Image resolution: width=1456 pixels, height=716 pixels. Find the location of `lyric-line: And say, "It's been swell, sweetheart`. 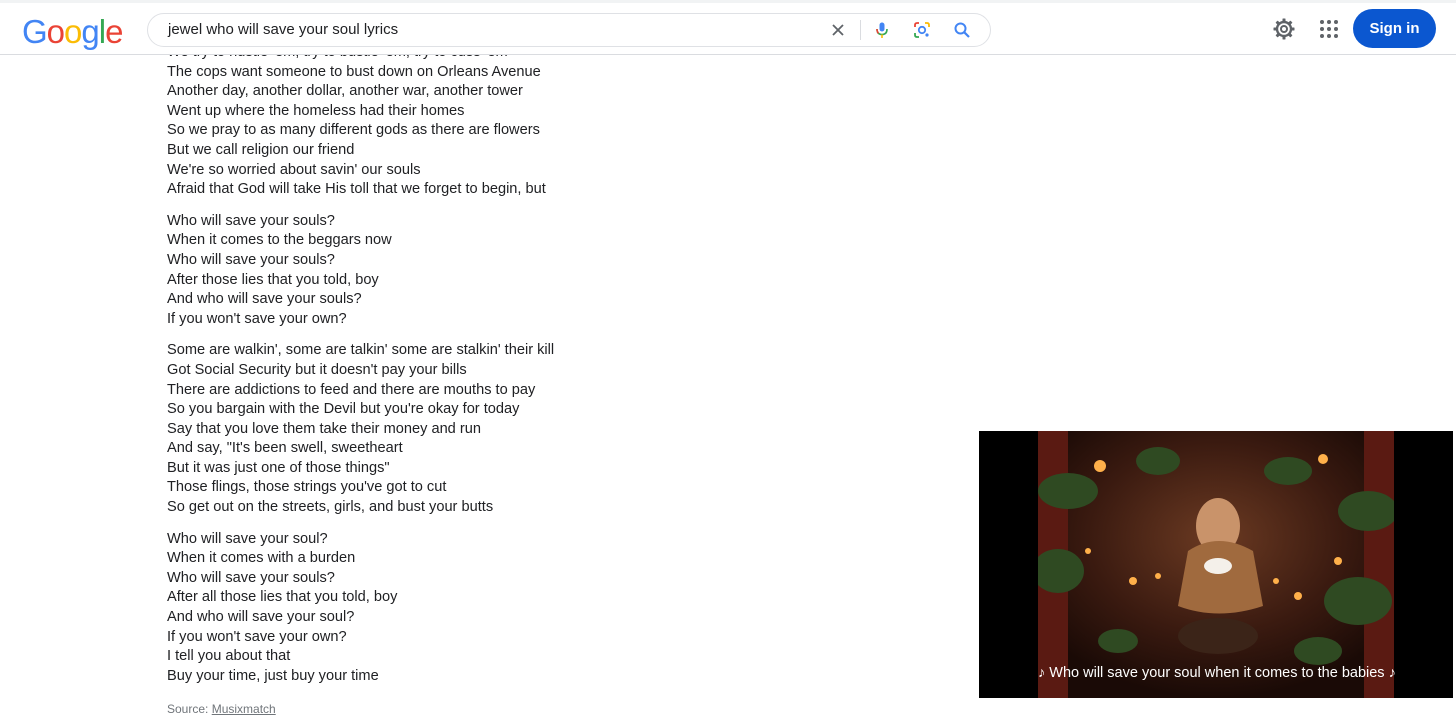

lyric-line: And say, "It's been swell, sweetheart is located at coordinates (285, 448).